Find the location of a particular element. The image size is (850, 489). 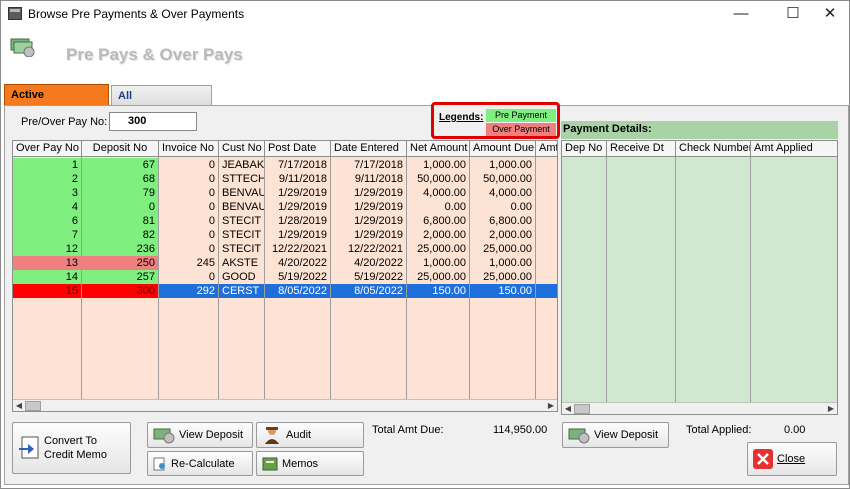

close-button: Close is located at coordinates (792, 459).